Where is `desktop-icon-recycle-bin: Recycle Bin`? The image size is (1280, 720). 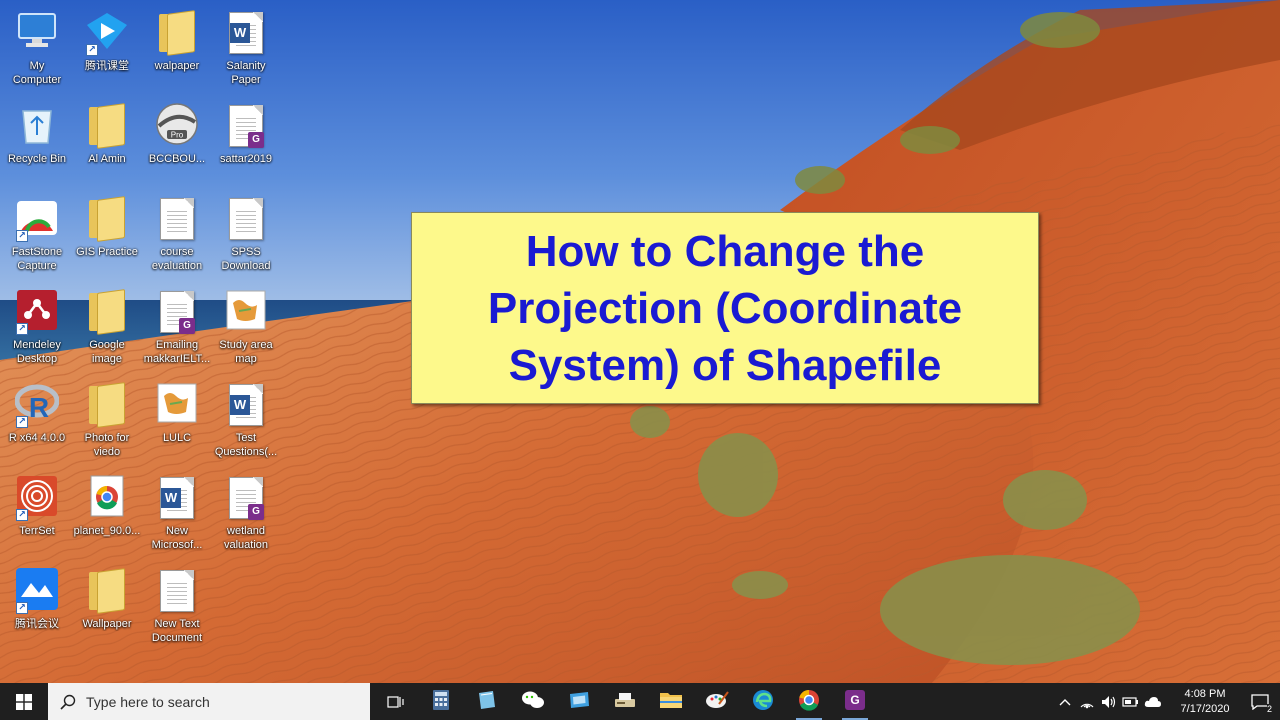 desktop-icon-recycle-bin: Recycle Bin is located at coordinates (37, 141).